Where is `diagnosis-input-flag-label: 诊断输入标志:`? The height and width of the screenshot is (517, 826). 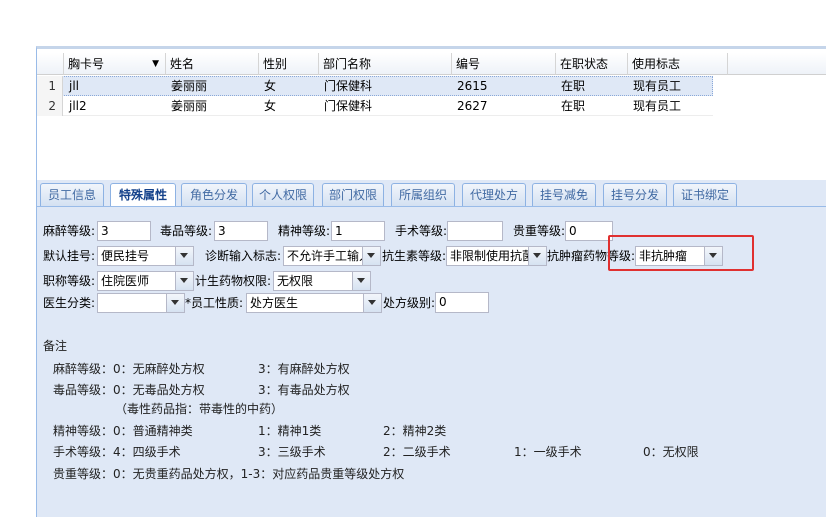 diagnosis-input-flag-label: 诊断输入标志: is located at coordinates (243, 256).